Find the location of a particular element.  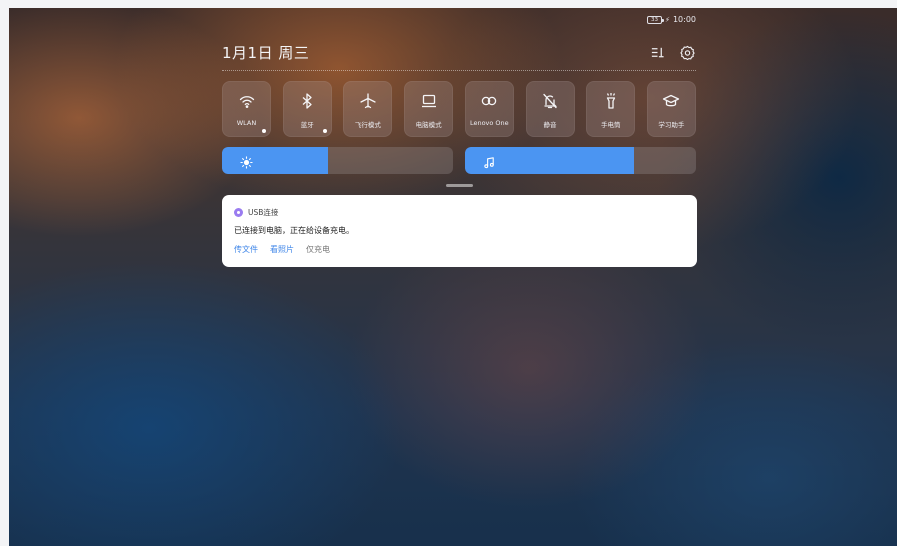

toggle-label: 手电筒 is located at coordinates (610, 125).